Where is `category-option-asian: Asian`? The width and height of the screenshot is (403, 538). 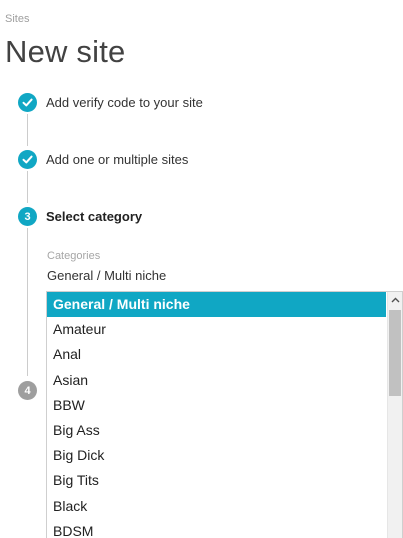
category-option-asian: Asian is located at coordinates (216, 380).